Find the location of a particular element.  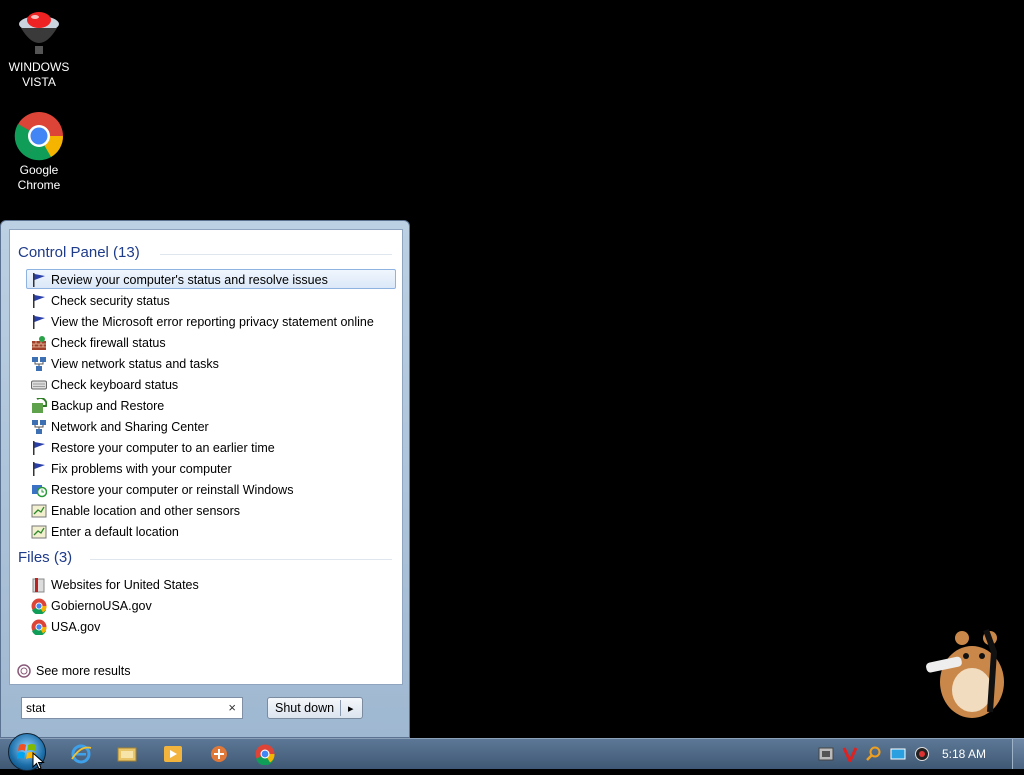

desktop-icon-windows-vista: WINDOWS VISTA is located at coordinates (39, 48).